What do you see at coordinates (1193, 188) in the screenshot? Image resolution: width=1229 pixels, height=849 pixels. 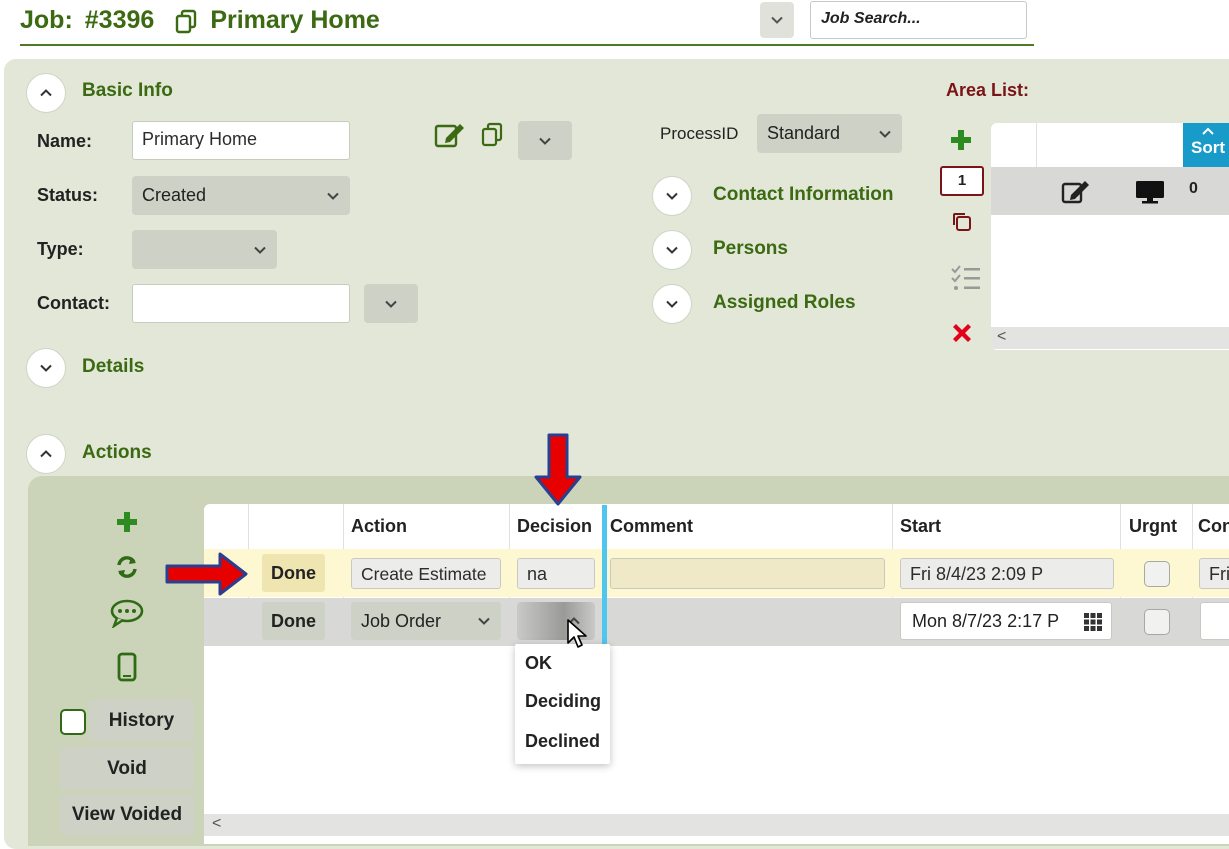 I see `area-row-count: 0` at bounding box center [1193, 188].